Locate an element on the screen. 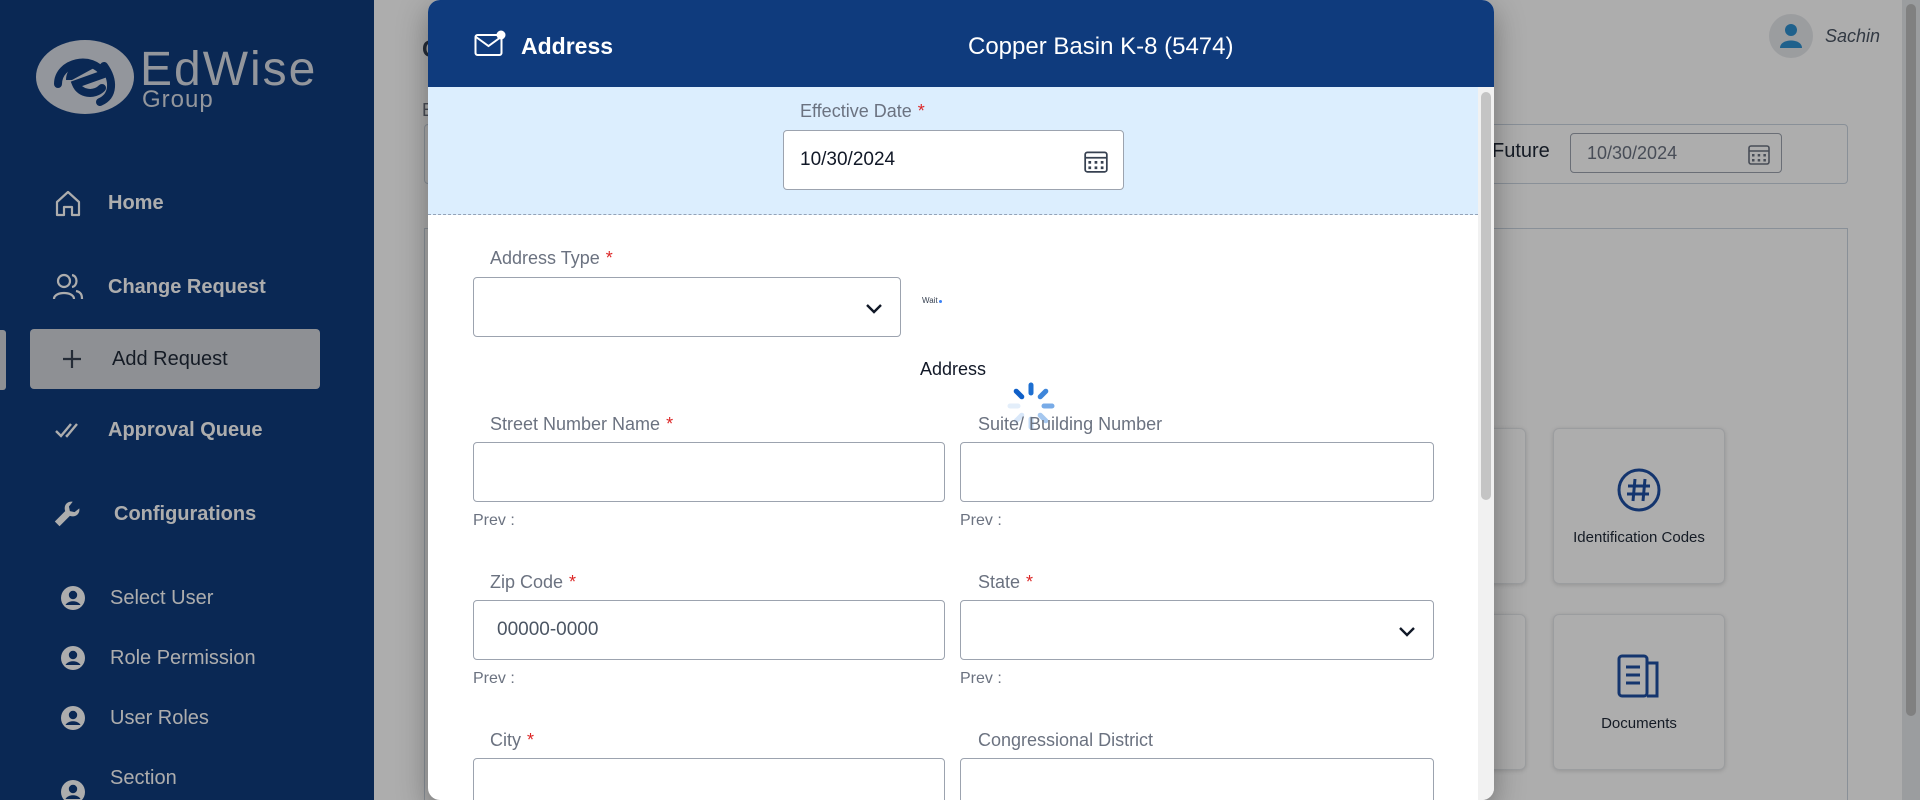 This screenshot has height=800, width=1920. street-prev: Prev : is located at coordinates (494, 520).